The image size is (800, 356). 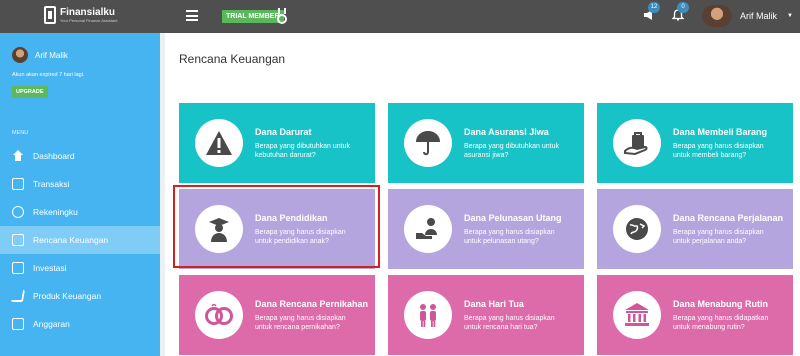 What do you see at coordinates (51, 55) in the screenshot?
I see `sidebar-user-name: Arif Malik` at bounding box center [51, 55].